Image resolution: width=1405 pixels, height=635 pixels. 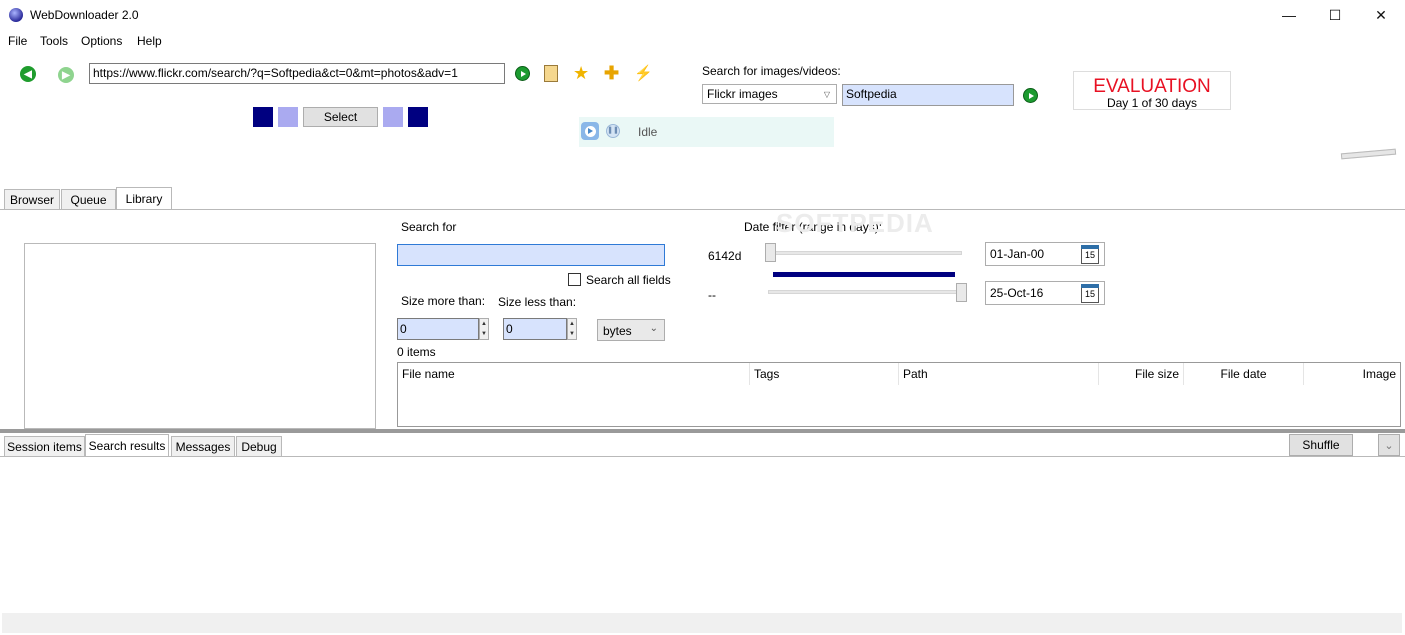 What do you see at coordinates (1244, 374) in the screenshot?
I see `column-file-date: File date` at bounding box center [1244, 374].